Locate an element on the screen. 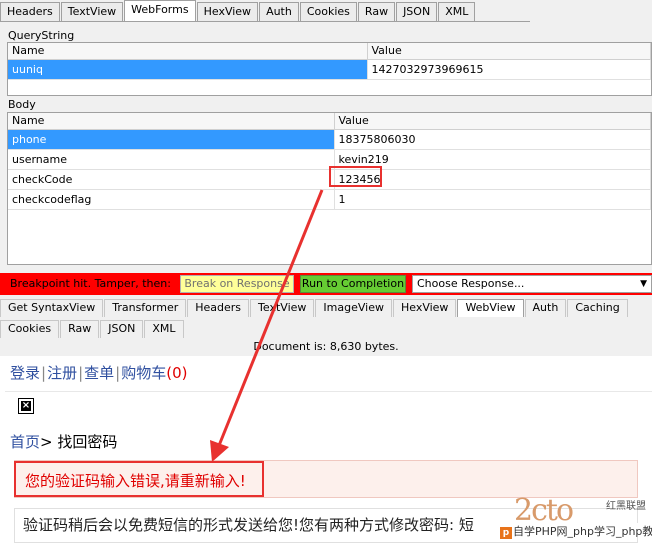  watermark: 2cto 红黑联盟 p 自学PHP网_php学习_php教 is located at coordinates (576, 518).